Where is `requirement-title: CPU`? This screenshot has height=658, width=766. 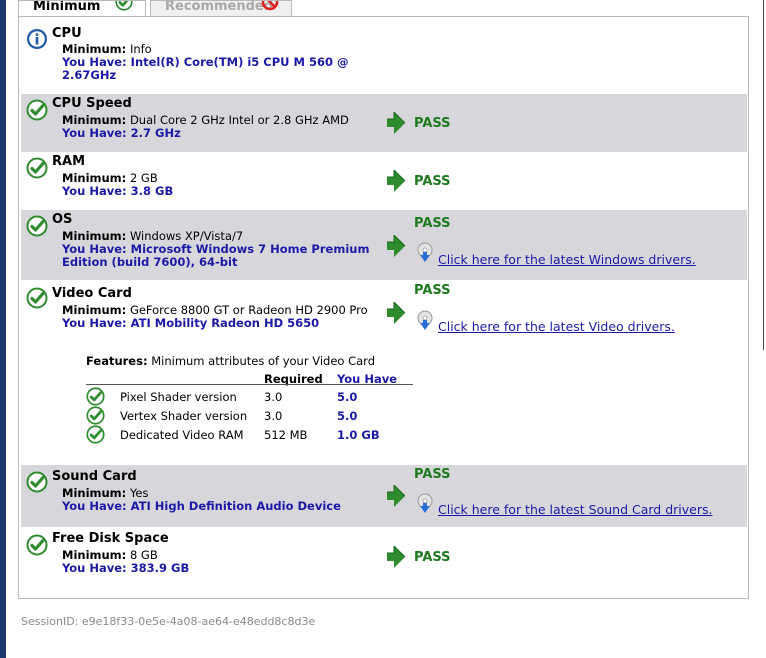
requirement-title: CPU is located at coordinates (67, 33).